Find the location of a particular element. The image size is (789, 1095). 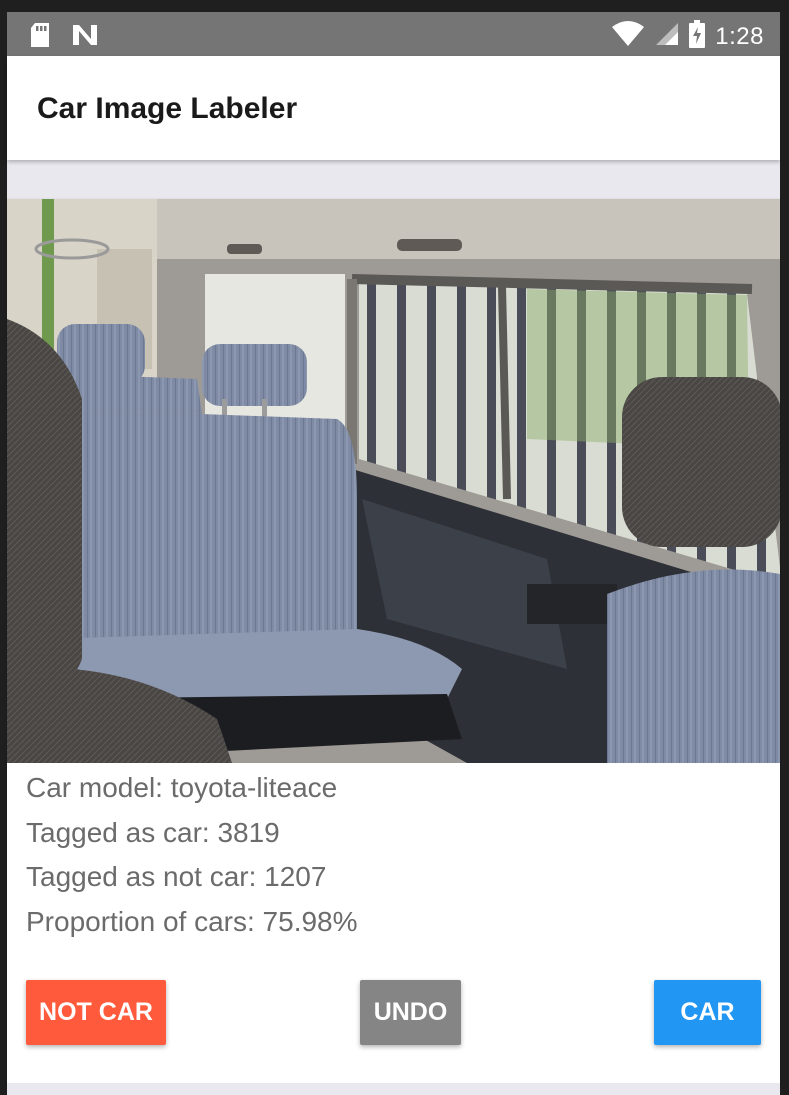

undo-button: UNDO is located at coordinates (410, 1012).